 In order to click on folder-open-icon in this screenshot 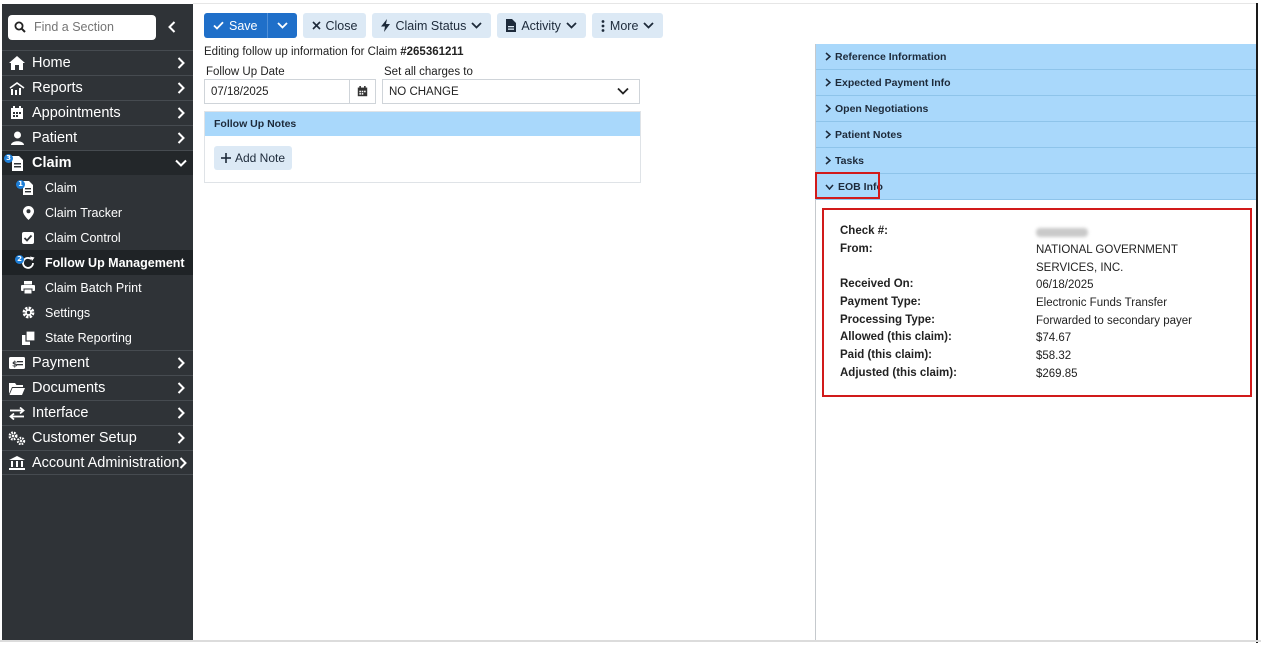, I will do `click(17, 388)`.